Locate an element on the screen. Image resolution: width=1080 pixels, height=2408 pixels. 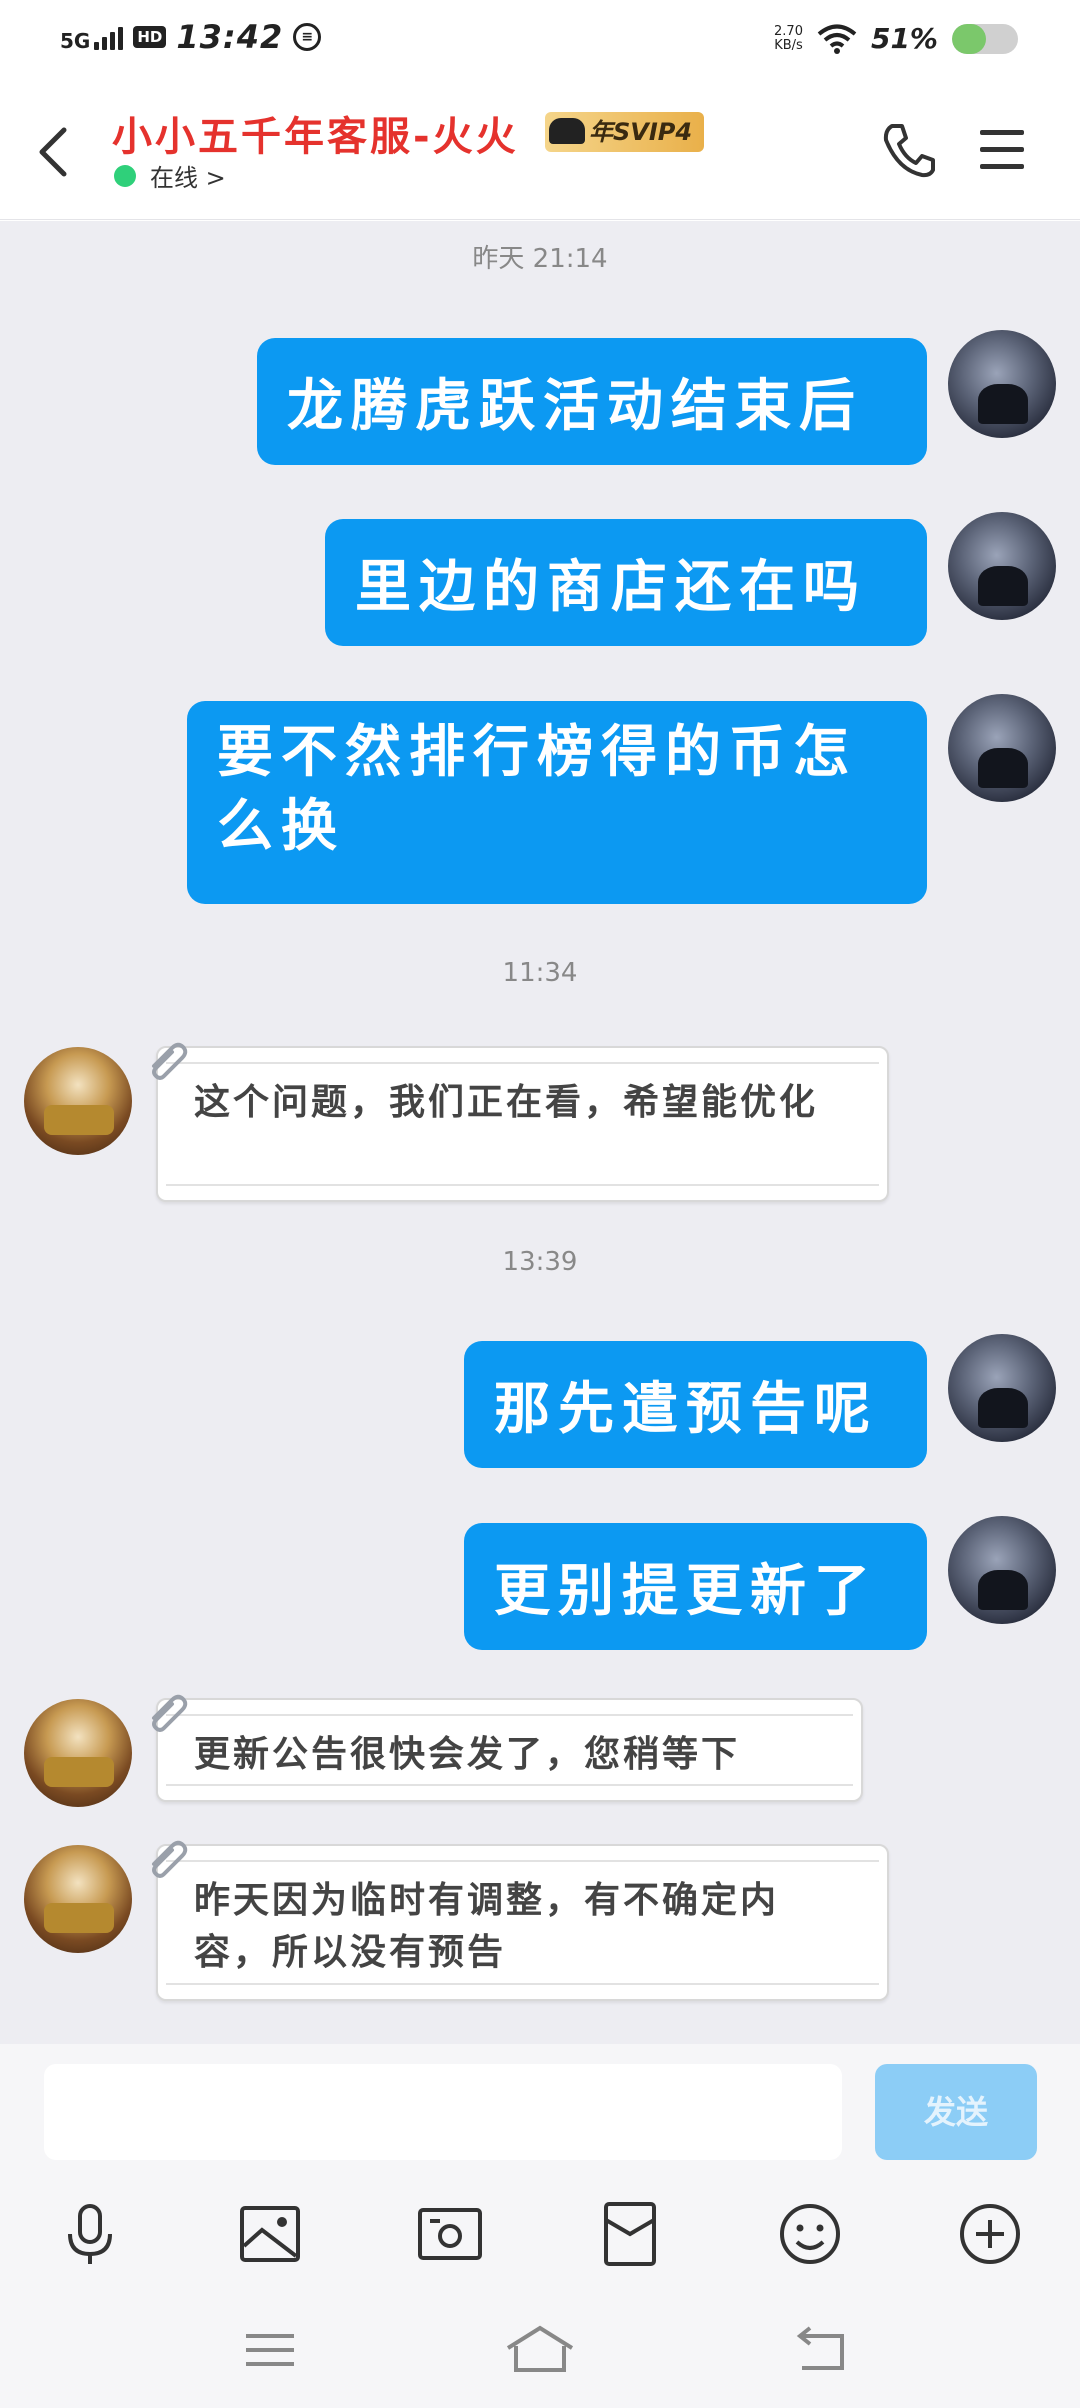
timestamp: 昨天 21:14 is located at coordinates (540, 259).